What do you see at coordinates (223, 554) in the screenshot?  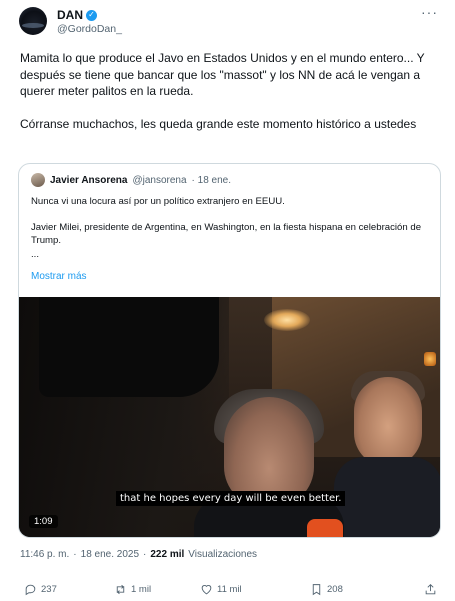 I see `views-label: Visualizaciones` at bounding box center [223, 554].